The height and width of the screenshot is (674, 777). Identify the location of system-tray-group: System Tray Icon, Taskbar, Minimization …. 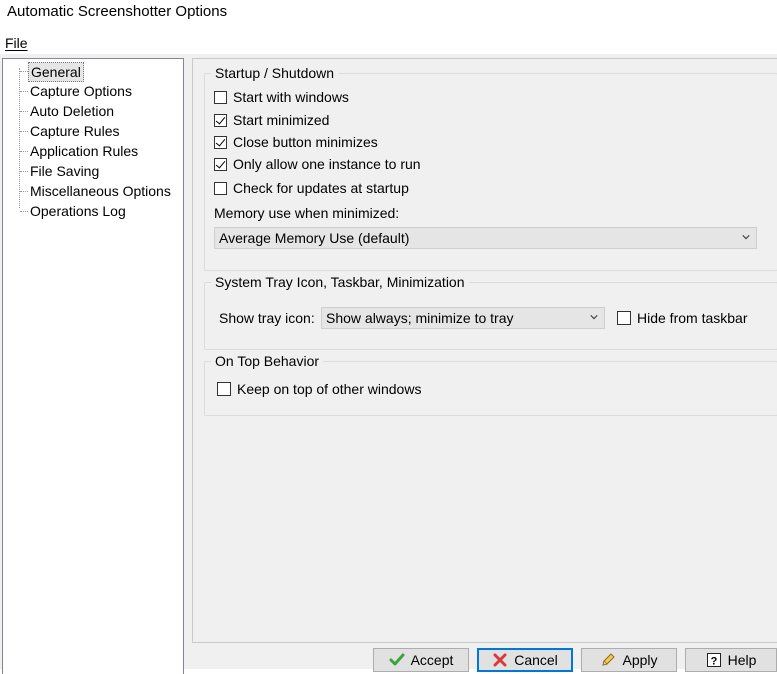
(490, 312).